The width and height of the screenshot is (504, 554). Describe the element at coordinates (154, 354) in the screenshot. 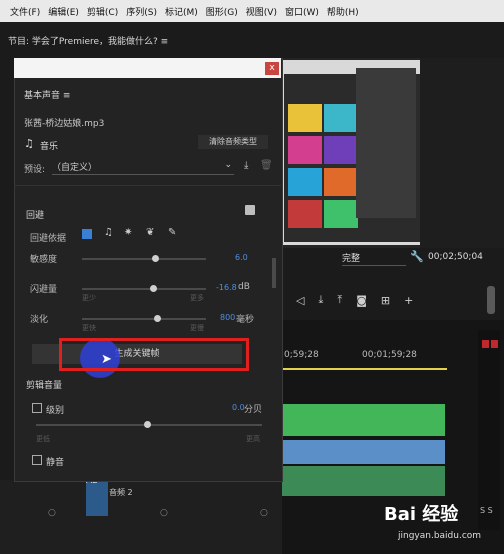

I see `highlight-box` at that location.